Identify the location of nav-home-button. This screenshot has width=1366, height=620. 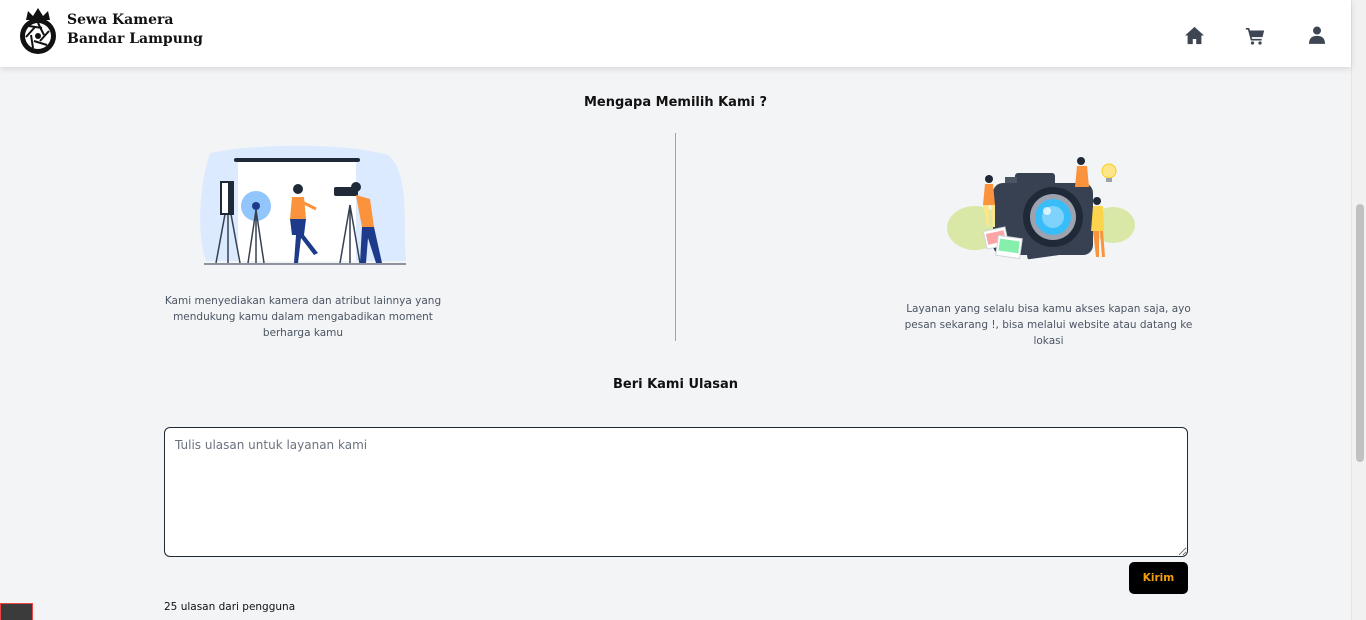
(1194, 35).